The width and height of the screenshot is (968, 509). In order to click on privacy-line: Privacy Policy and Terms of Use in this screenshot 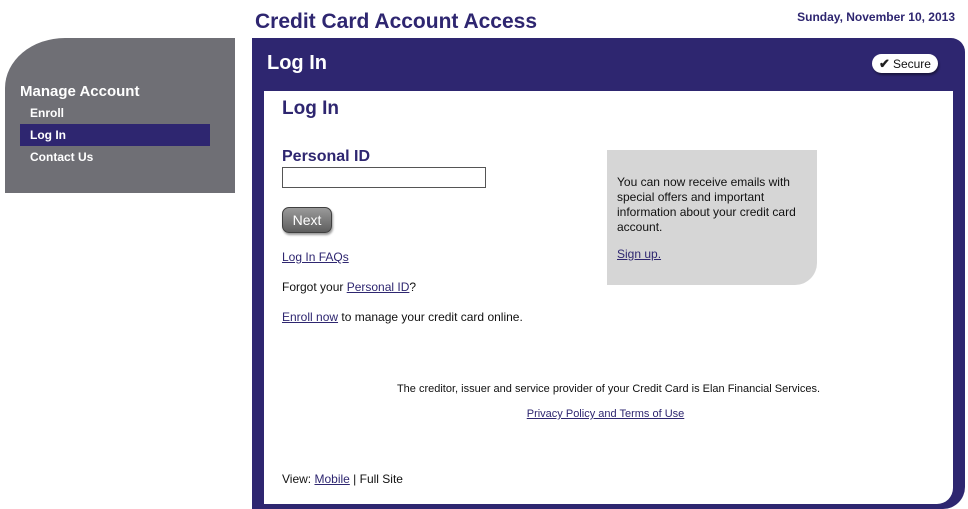, I will do `click(605, 414)`.